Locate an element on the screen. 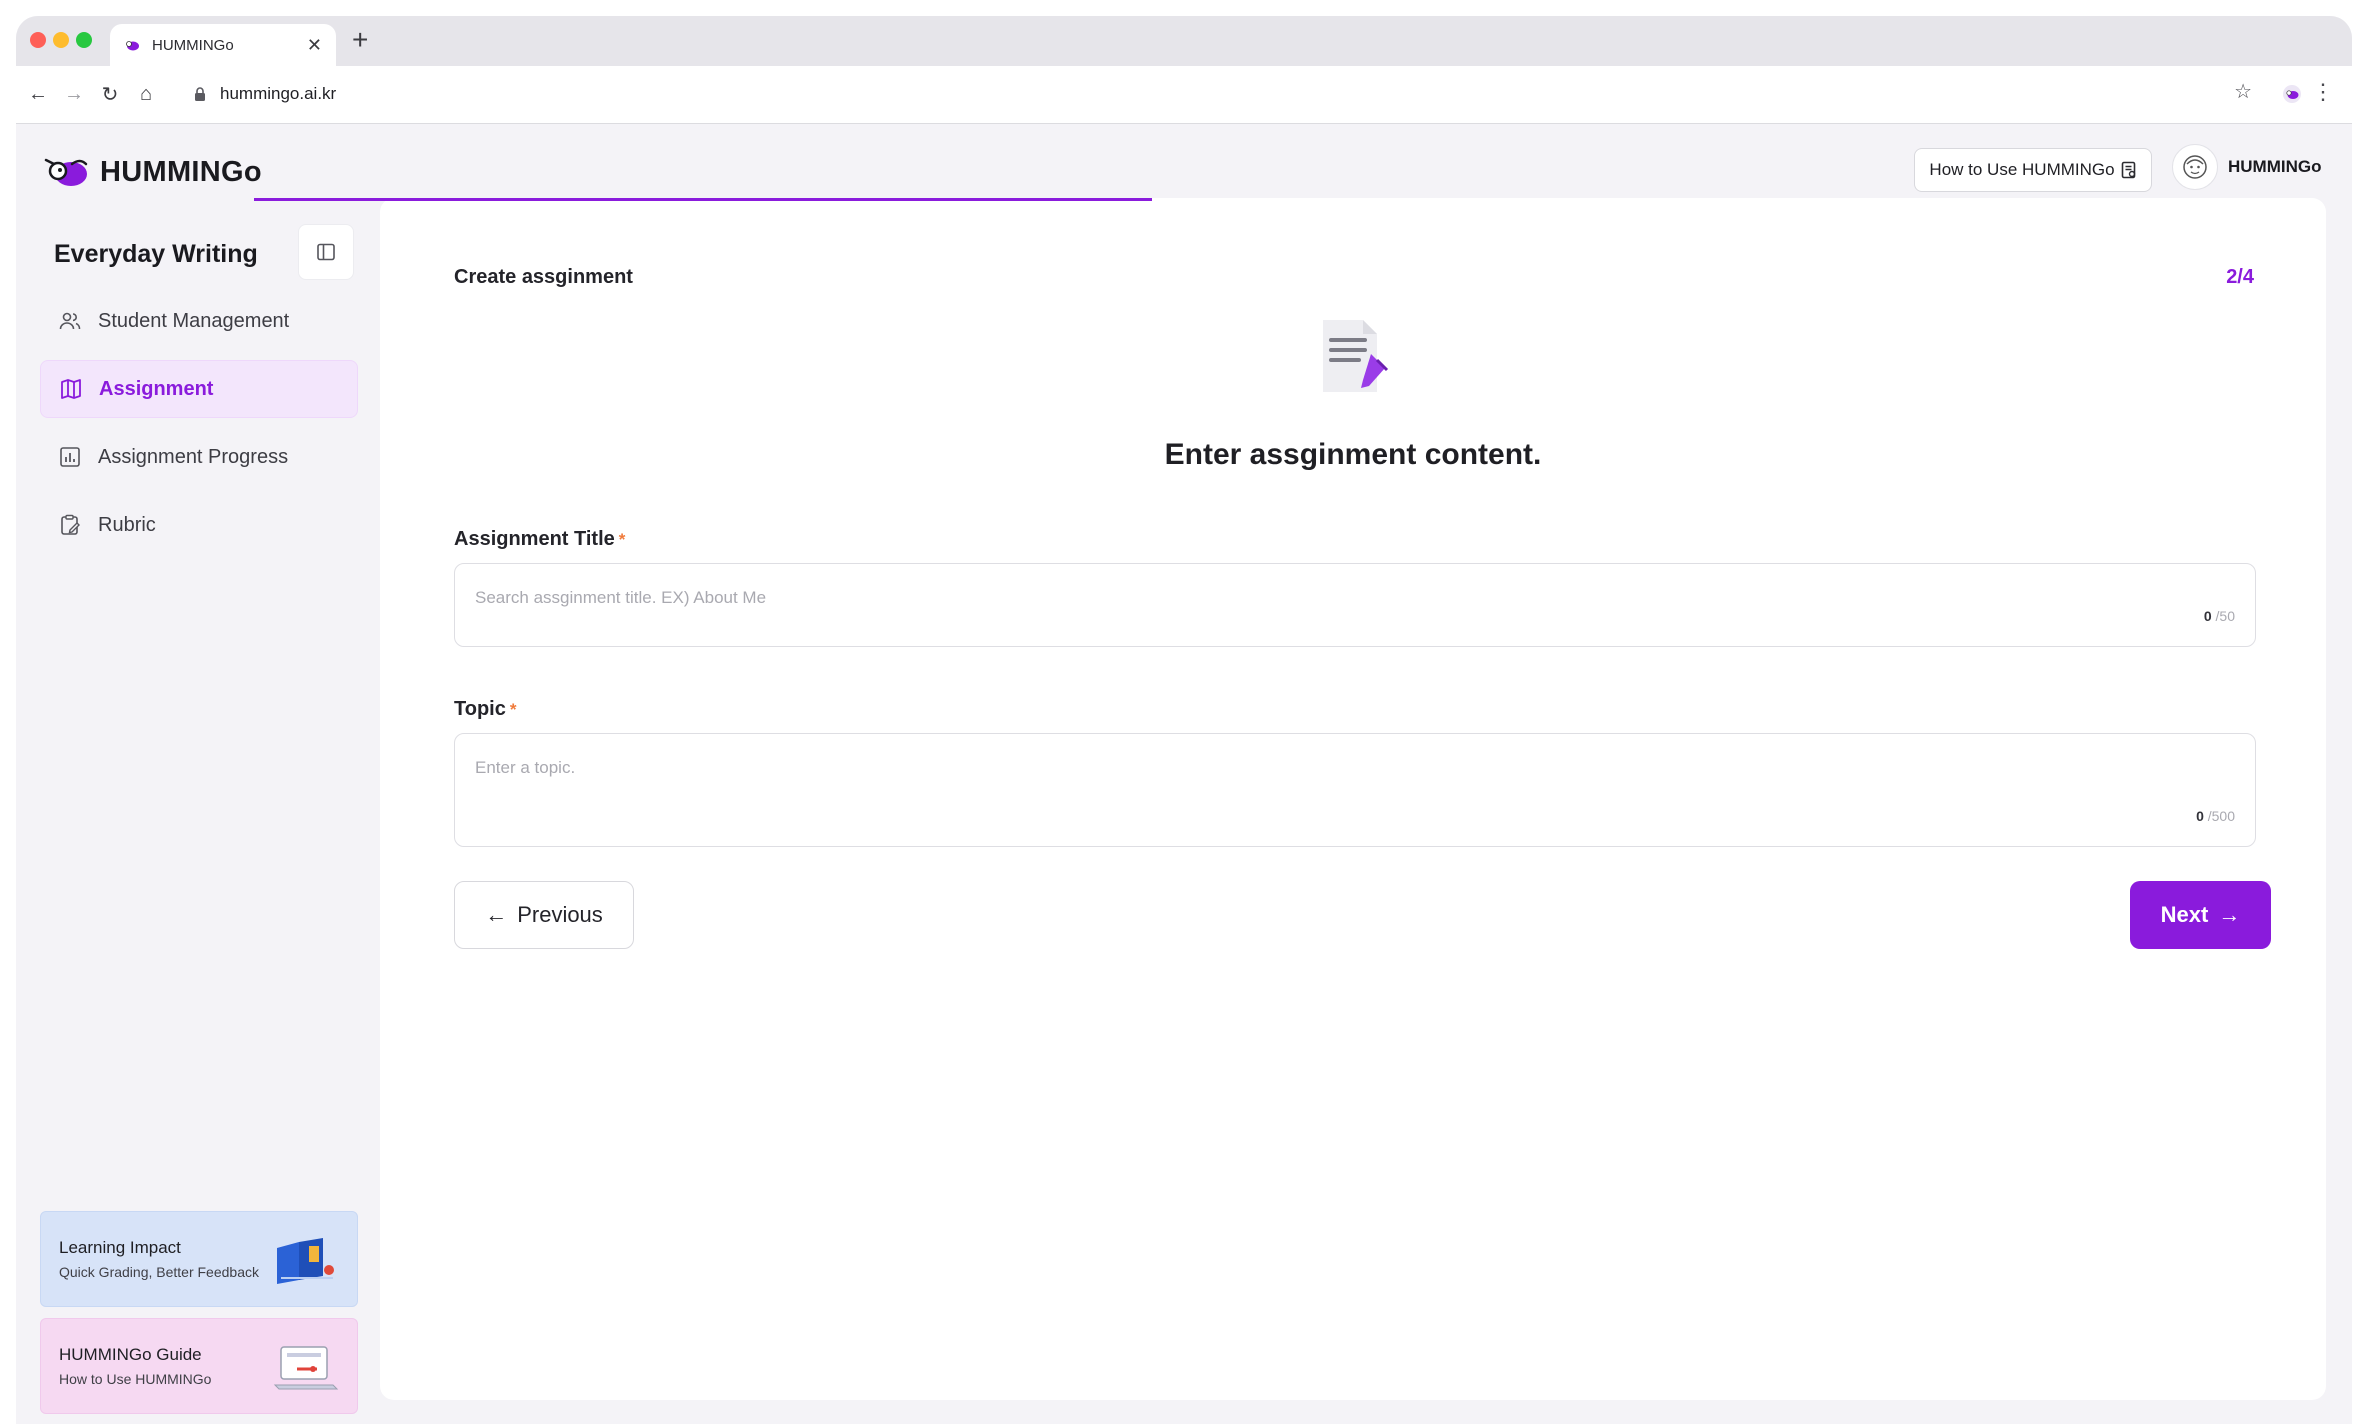 Image resolution: width=2368 pixels, height=1424 pixels. logo: HUMMINGo is located at coordinates (152, 172).